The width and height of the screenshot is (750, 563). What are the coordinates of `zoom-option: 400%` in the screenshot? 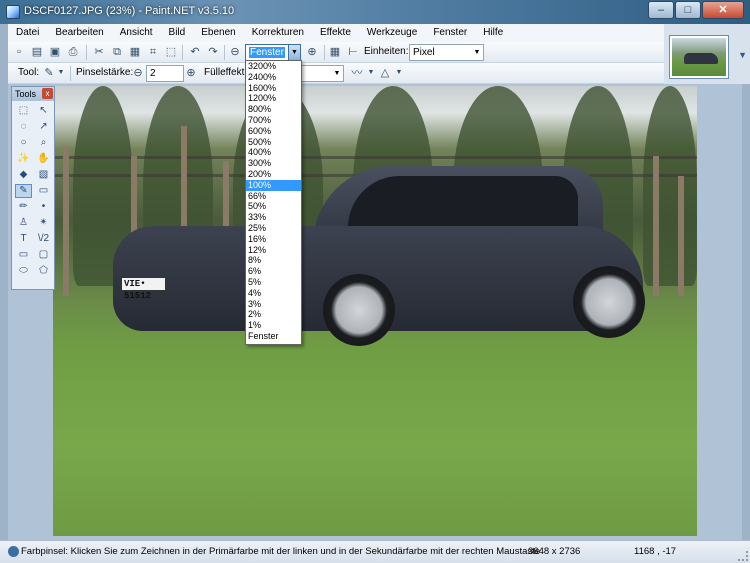 It's located at (273, 152).